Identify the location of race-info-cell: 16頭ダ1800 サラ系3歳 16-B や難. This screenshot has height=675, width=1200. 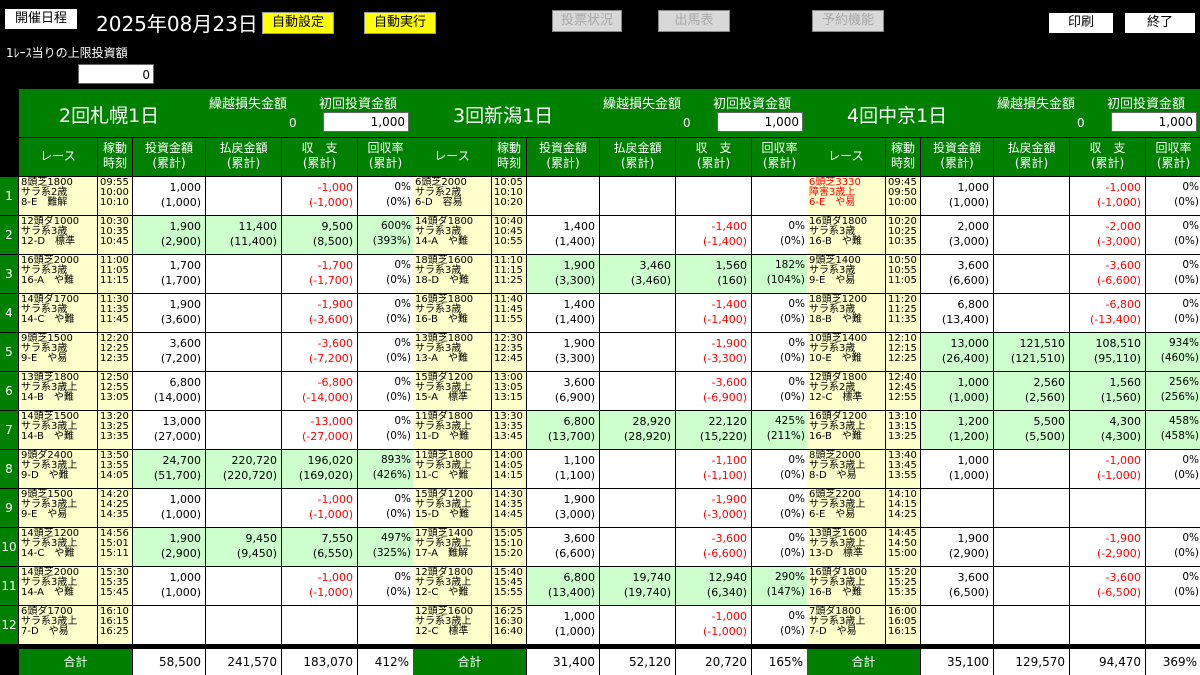
(846, 235).